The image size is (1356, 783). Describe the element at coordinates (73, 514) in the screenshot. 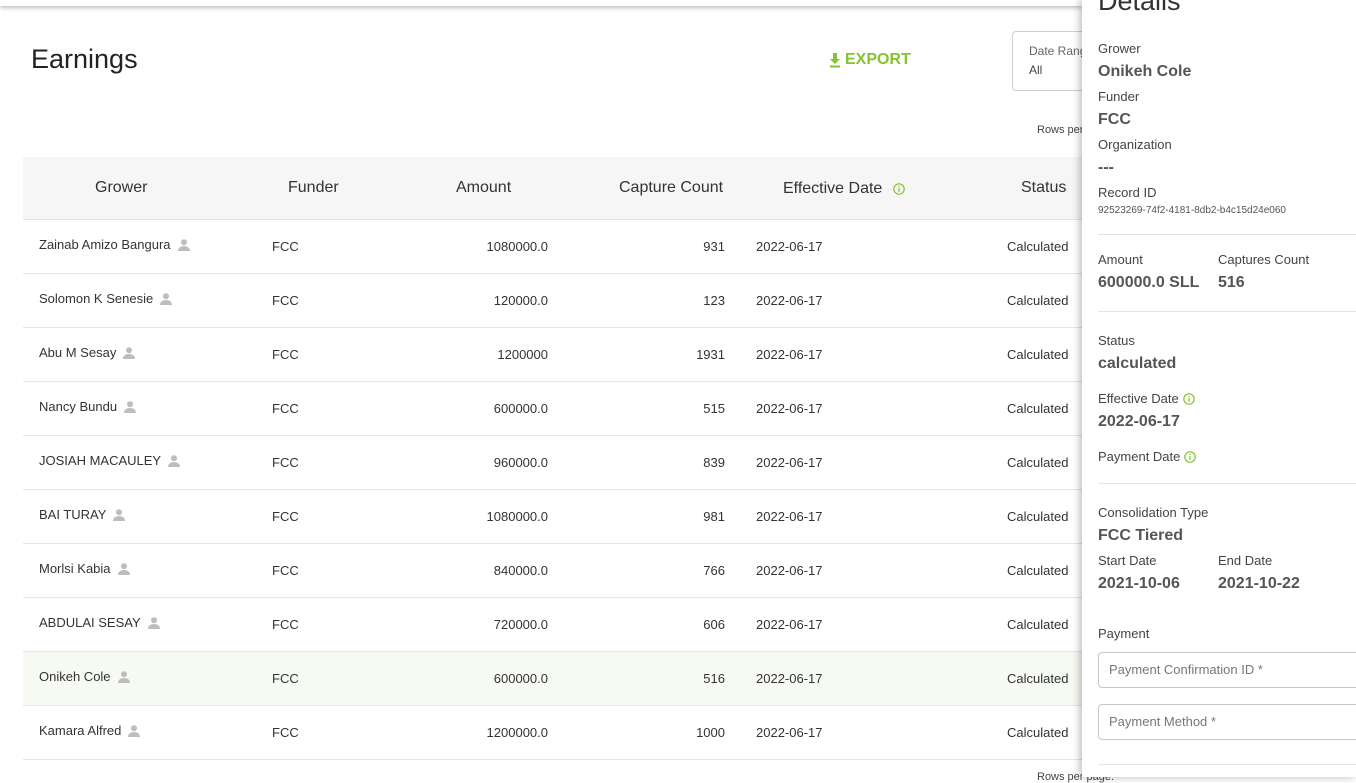

I see `grower-name: BAI TURAY` at that location.